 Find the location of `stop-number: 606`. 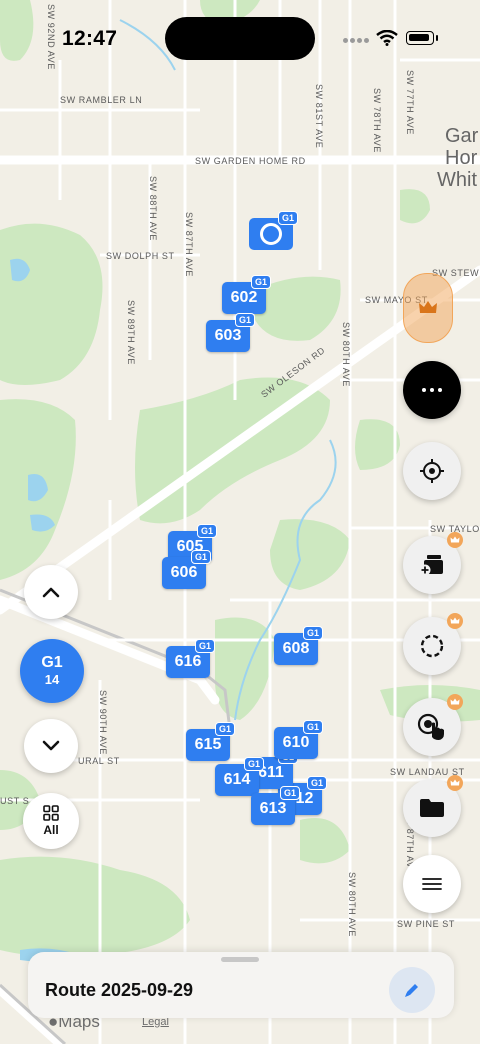

stop-number: 606 is located at coordinates (184, 572).